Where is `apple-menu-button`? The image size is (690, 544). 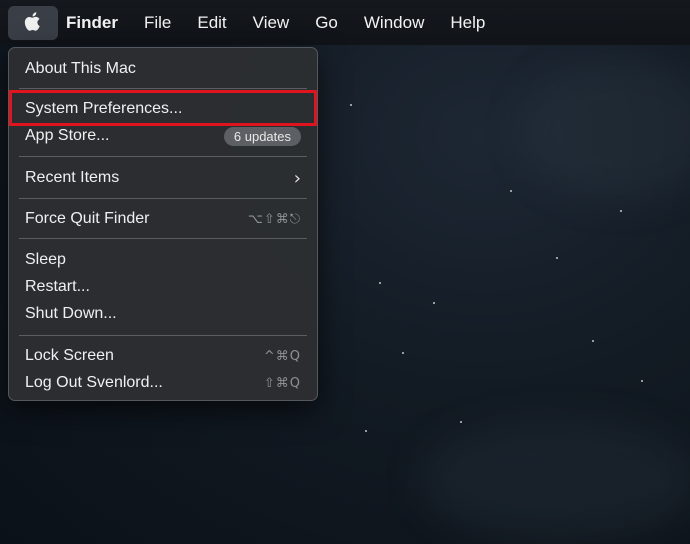
apple-menu-button is located at coordinates (33, 22).